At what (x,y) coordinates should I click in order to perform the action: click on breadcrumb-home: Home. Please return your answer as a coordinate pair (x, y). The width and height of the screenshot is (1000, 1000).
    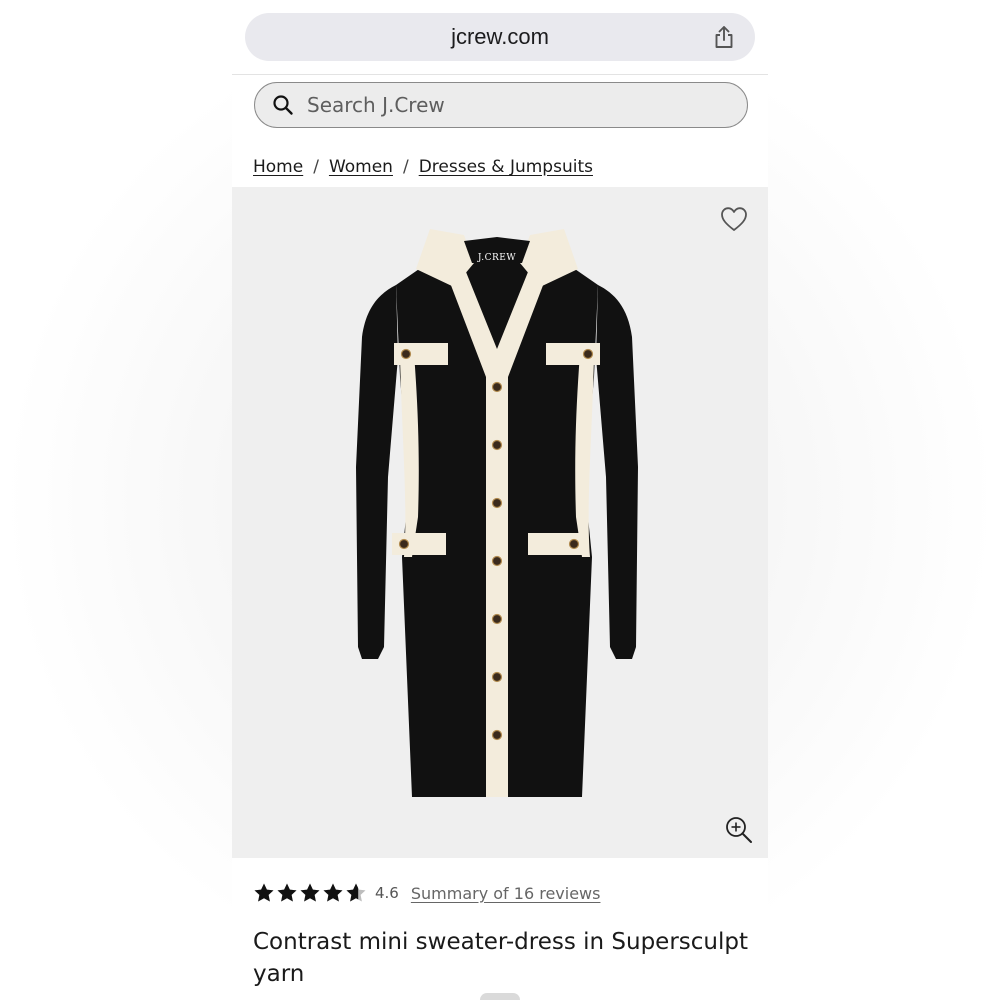
    Looking at the image, I should click on (278, 167).